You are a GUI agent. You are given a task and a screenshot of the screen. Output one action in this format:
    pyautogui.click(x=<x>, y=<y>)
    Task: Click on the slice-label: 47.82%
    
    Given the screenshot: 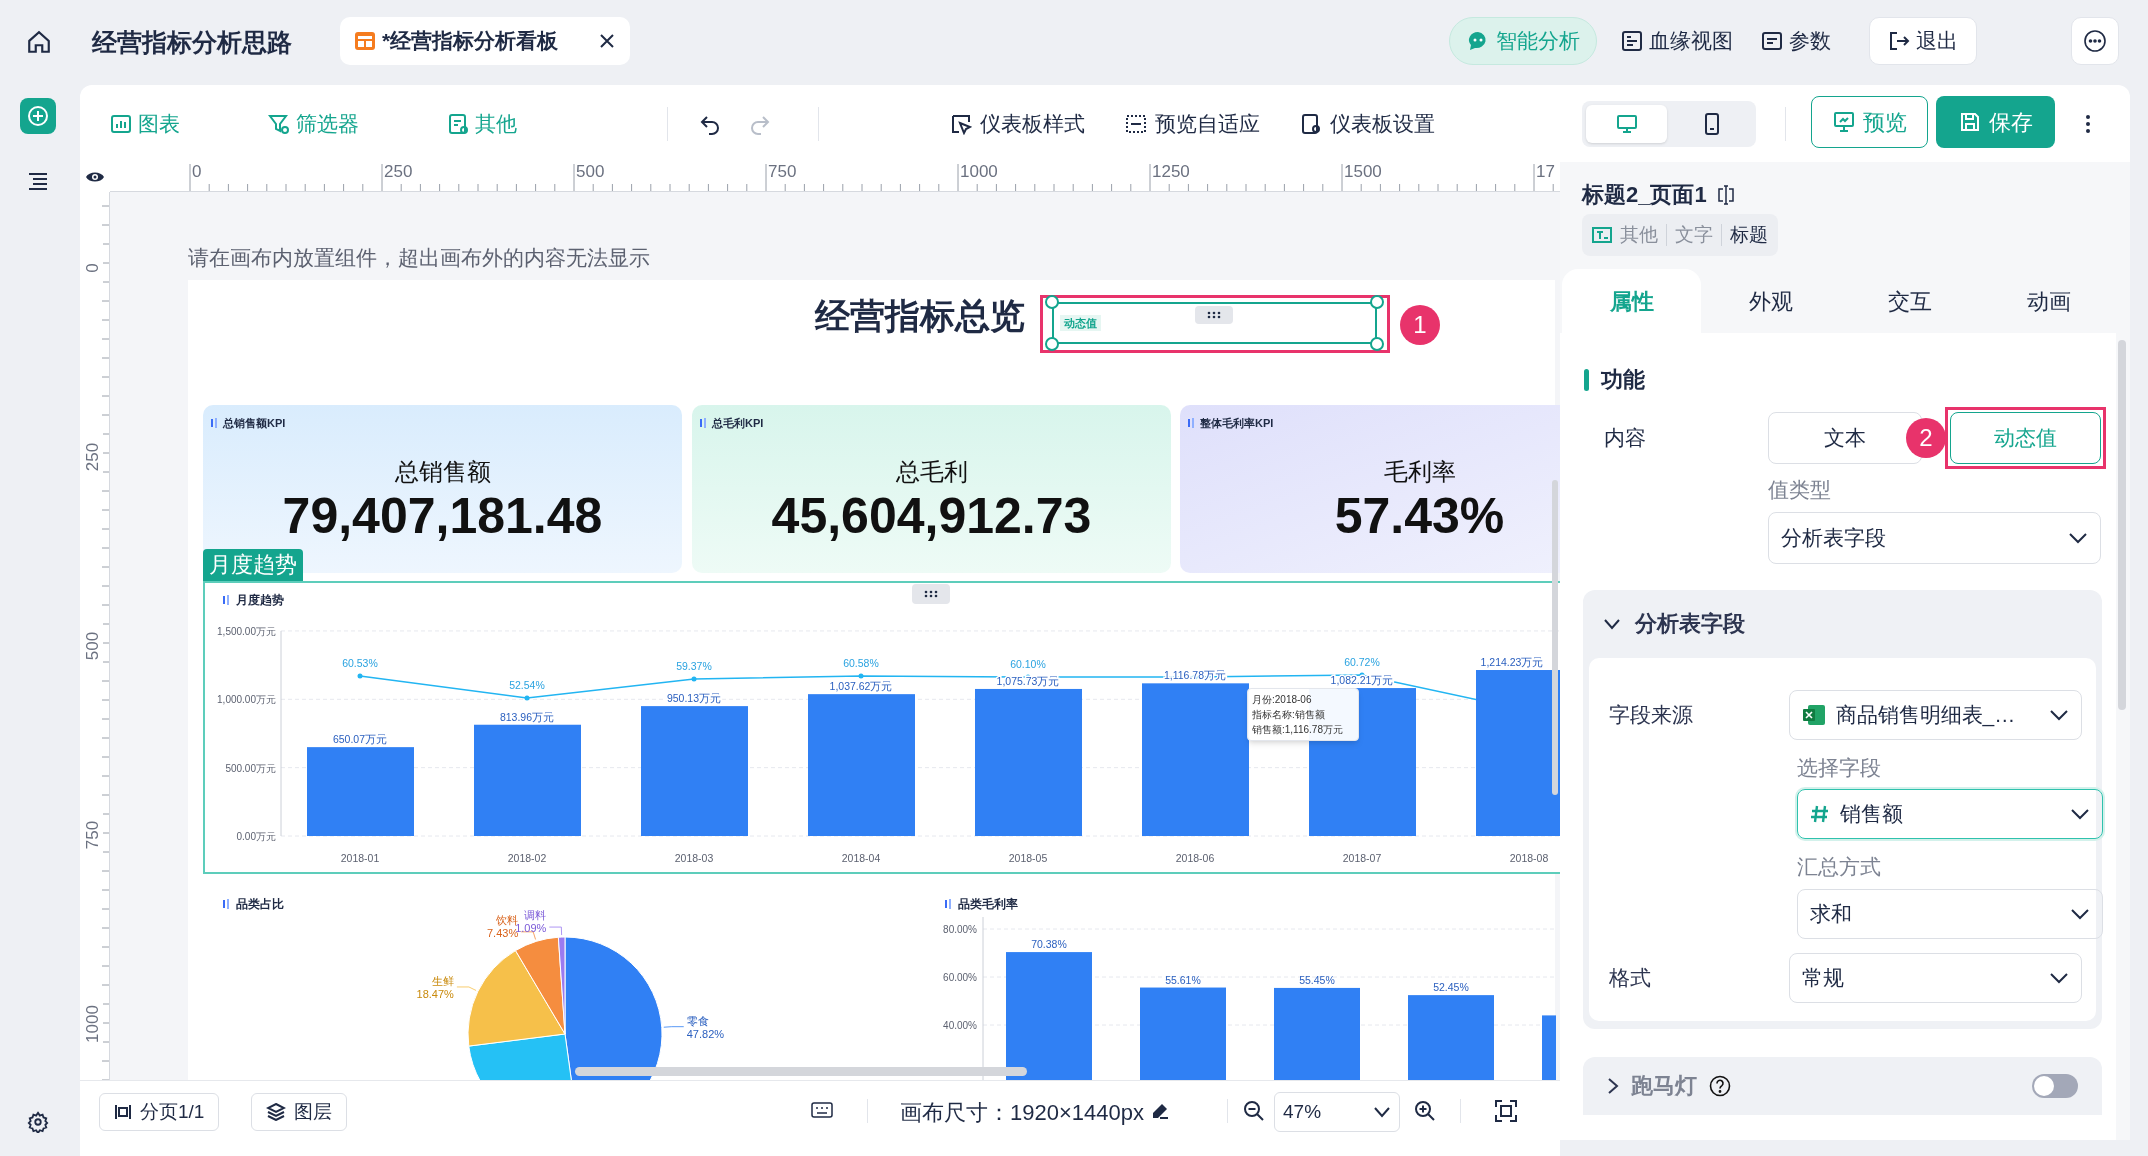 What is the action you would take?
    pyautogui.click(x=705, y=1033)
    